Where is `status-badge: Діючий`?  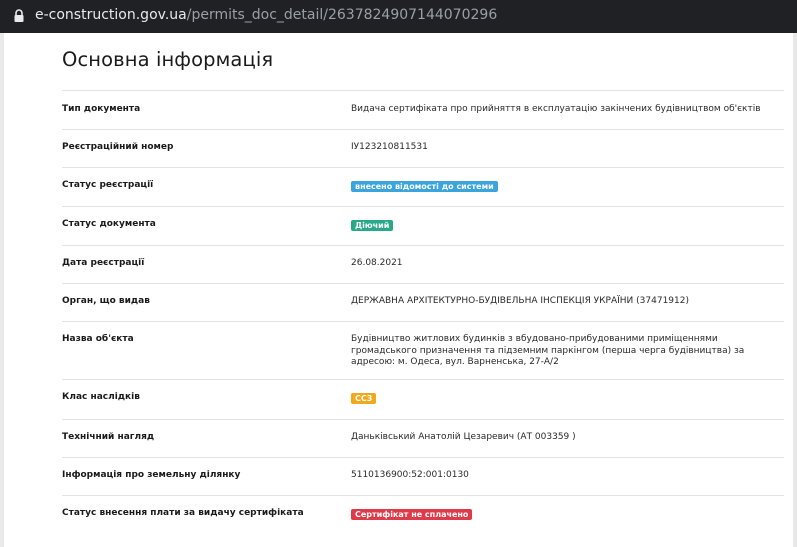
status-badge: Діючий is located at coordinates (372, 225).